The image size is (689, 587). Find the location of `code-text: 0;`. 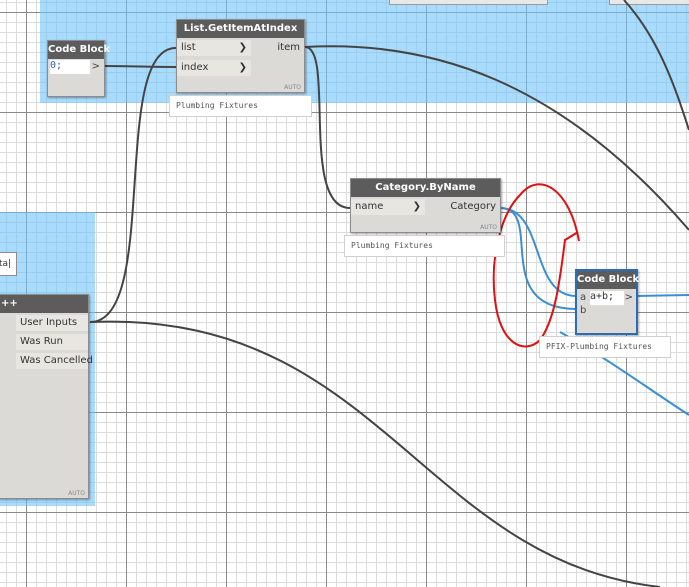

code-text: 0; is located at coordinates (56, 65).